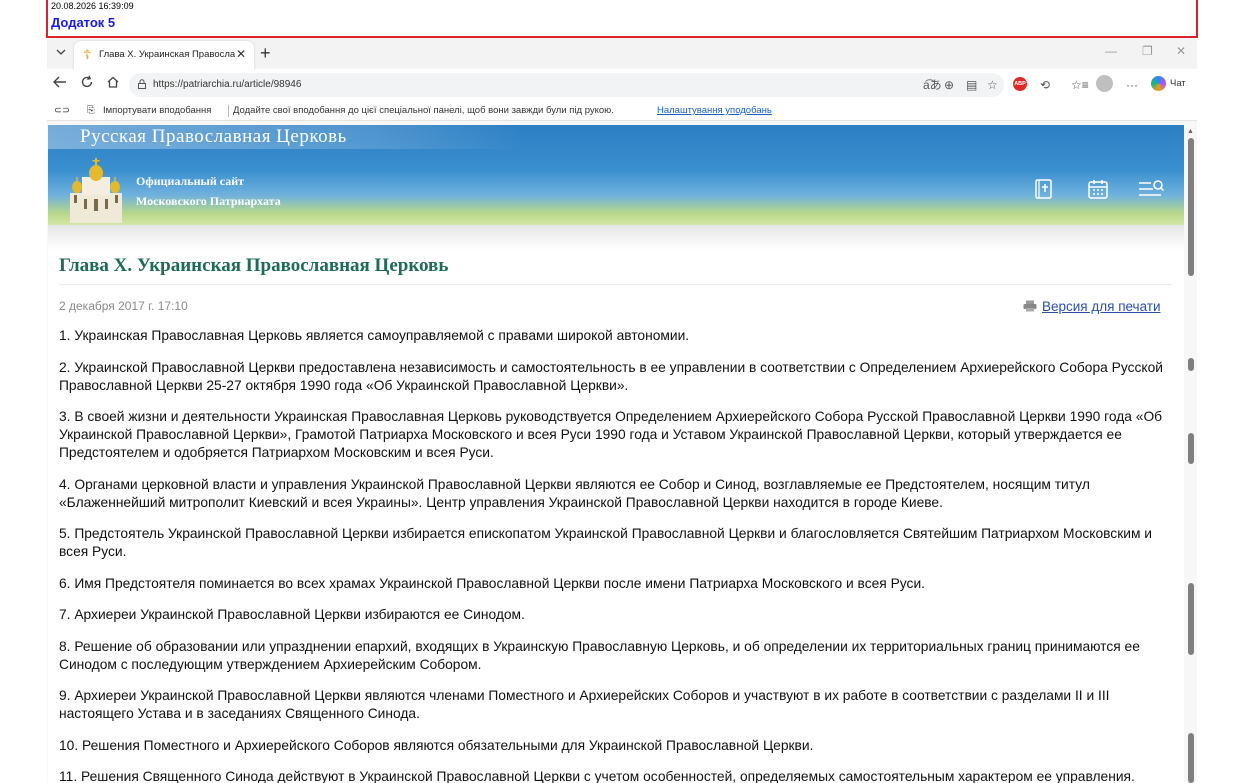 This screenshot has width=1238, height=783. Describe the element at coordinates (1044, 189) in the screenshot. I see `bible-icon` at that location.